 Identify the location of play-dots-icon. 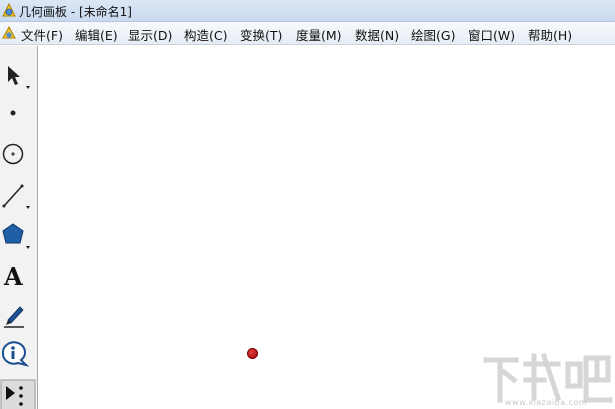
(18, 394).